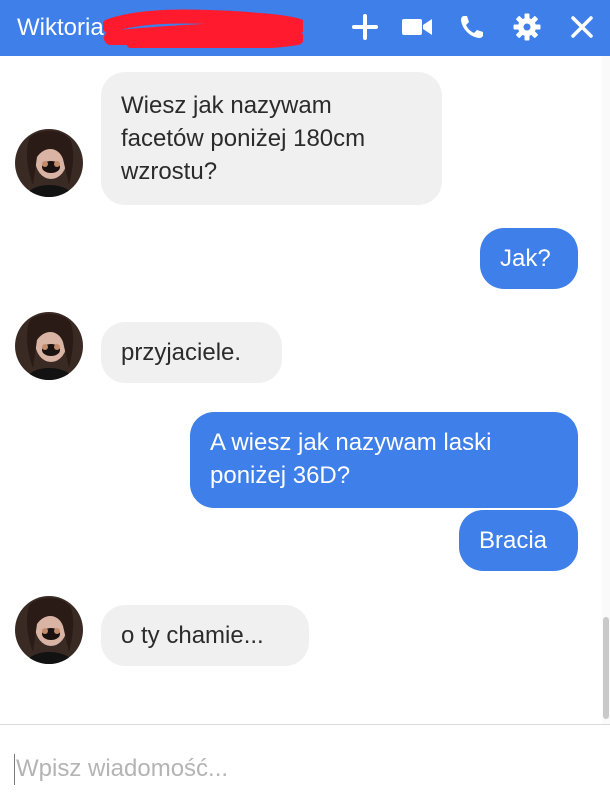  Describe the element at coordinates (384, 460) in the screenshot. I see `message-bubble-outgoing: A wiesz jak nazywam laski poniżej 36D?` at that location.